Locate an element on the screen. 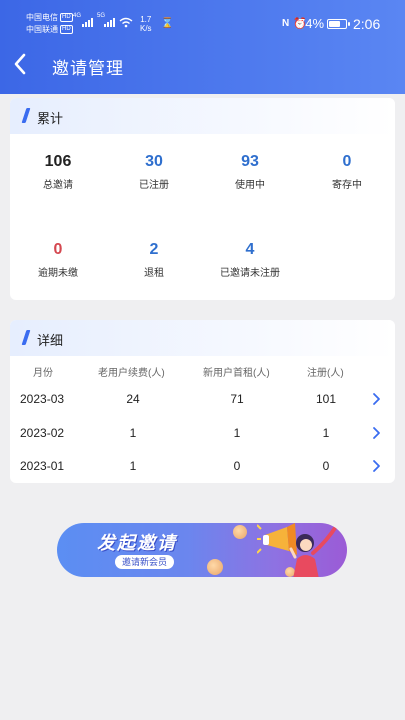 The image size is (405, 720). cell-first-rent: 71 is located at coordinates (237, 399).